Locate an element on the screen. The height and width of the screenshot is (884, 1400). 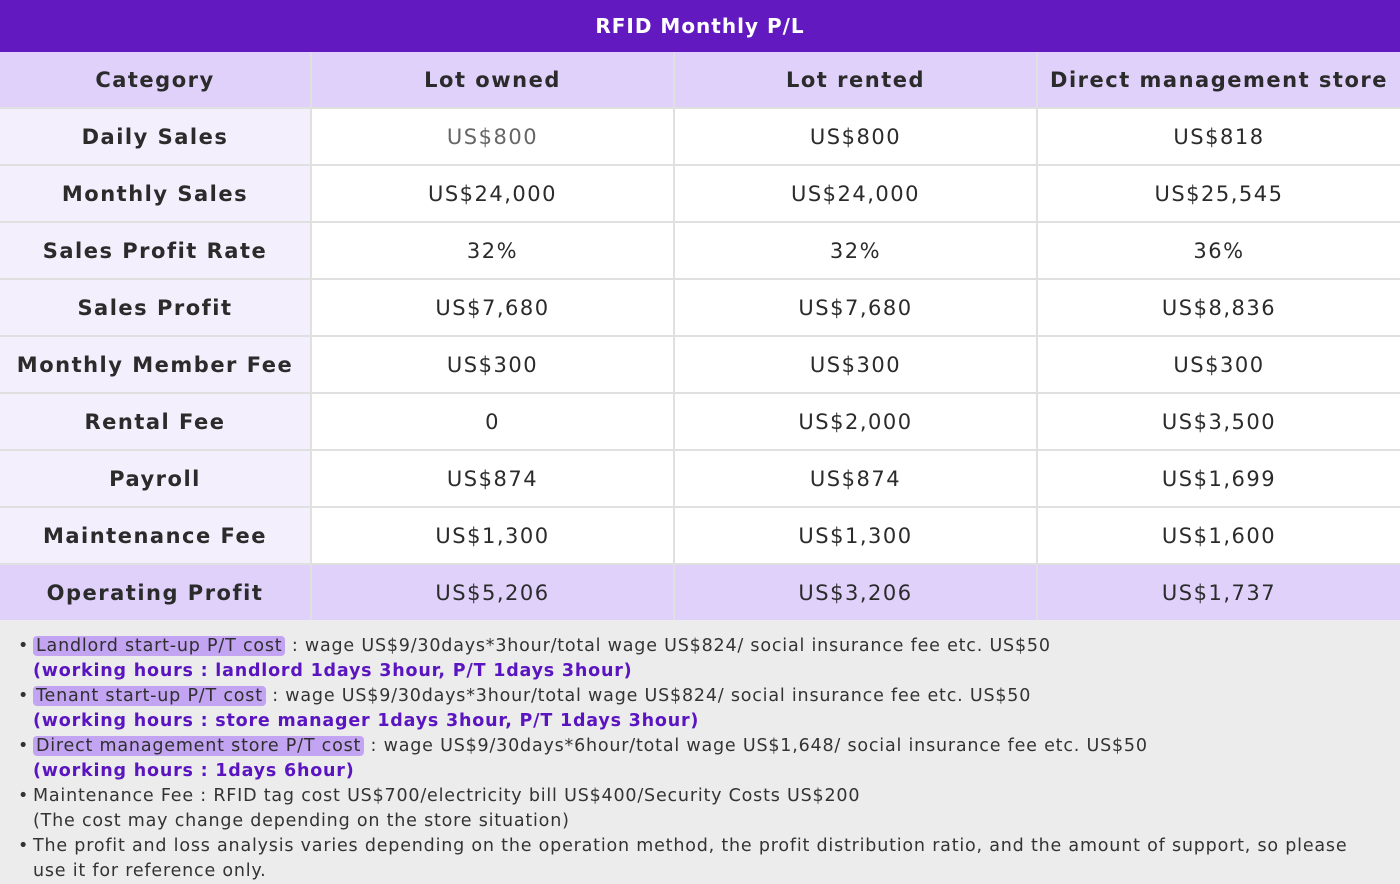
table-row: Monthly Member Fee US$300 US$300 US$300 is located at coordinates (700, 365).